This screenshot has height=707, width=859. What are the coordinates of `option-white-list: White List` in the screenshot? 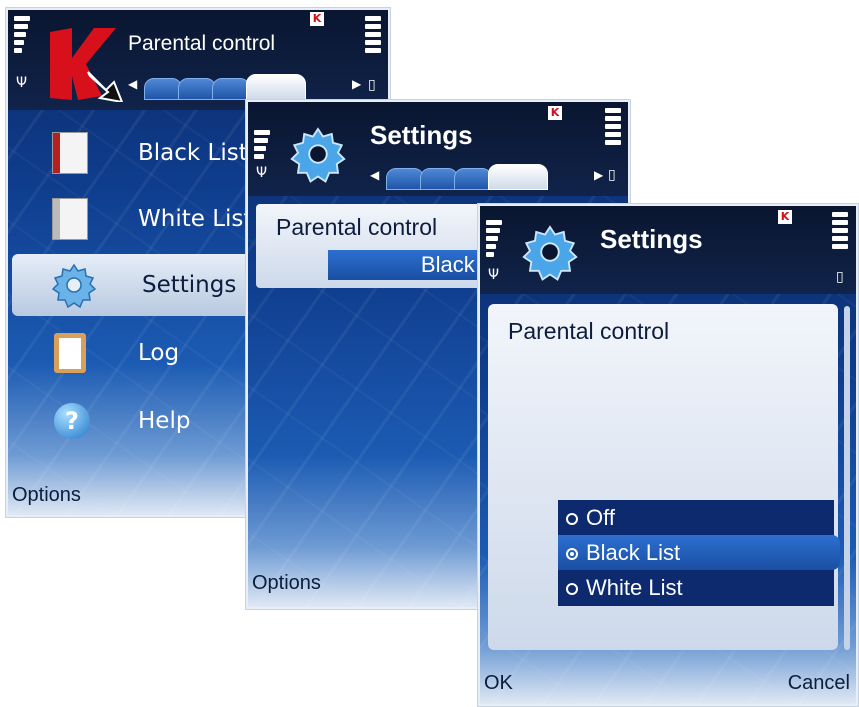 It's located at (696, 587).